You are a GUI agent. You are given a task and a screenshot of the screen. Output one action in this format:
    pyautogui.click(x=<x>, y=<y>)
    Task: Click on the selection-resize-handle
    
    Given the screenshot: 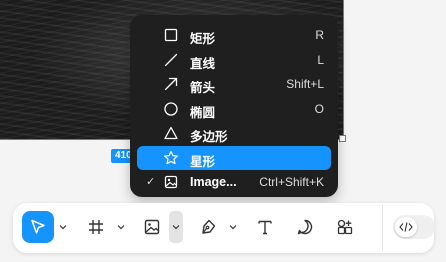 What is the action you would take?
    pyautogui.click(x=342, y=138)
    